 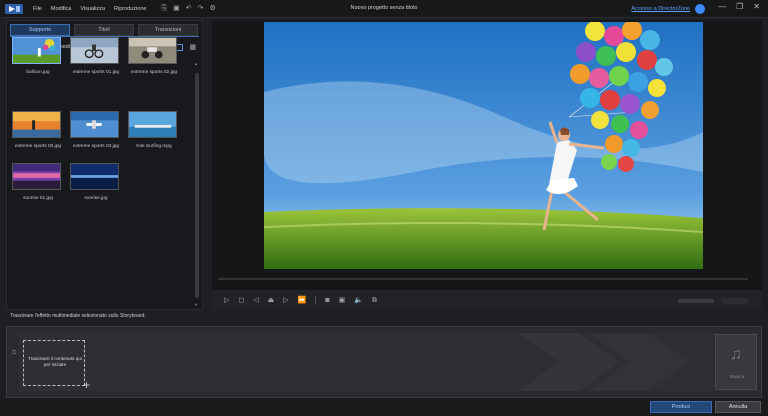 What do you see at coordinates (37, 9) in the screenshot?
I see `menu-file: File` at bounding box center [37, 9].